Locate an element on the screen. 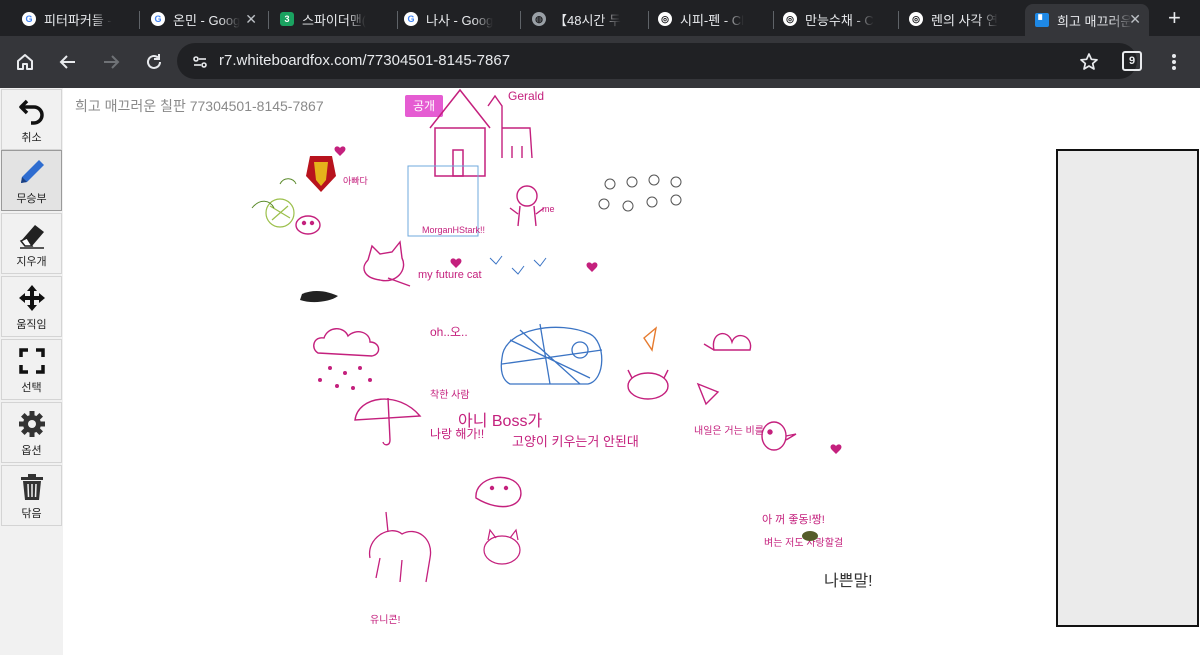  undo-icon is located at coordinates (31, 112).